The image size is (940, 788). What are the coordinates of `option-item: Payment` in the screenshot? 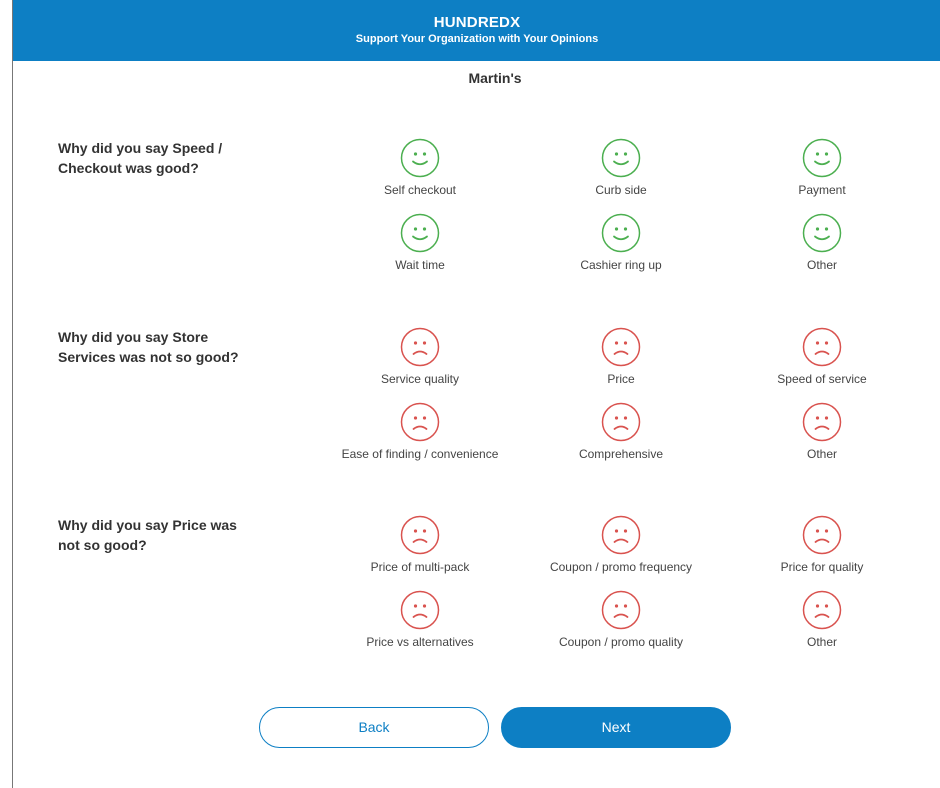 It's located at (822, 171).